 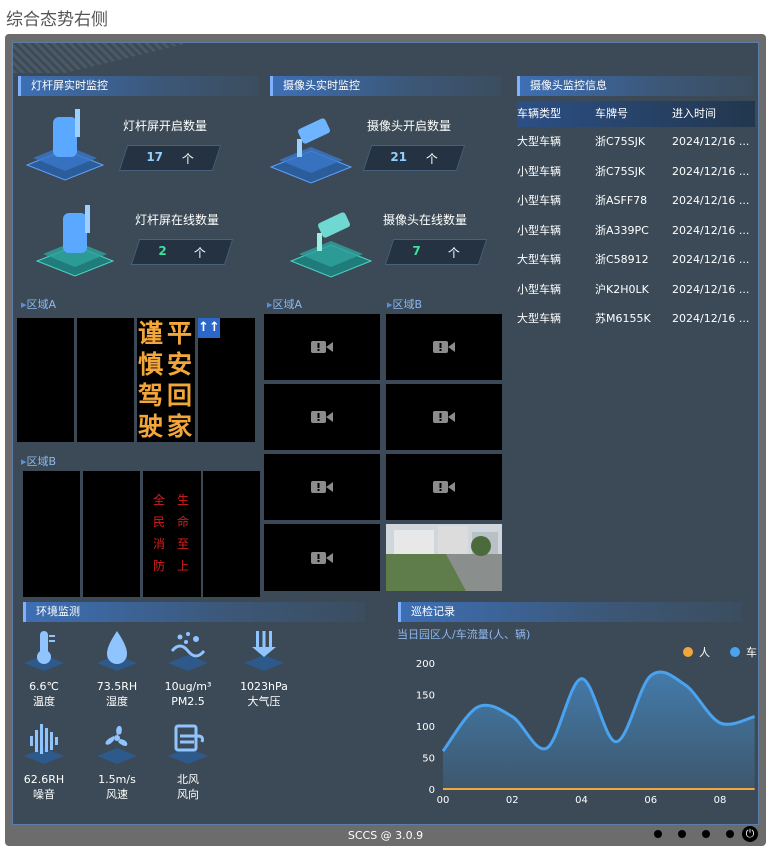 What do you see at coordinates (117, 761) in the screenshot?
I see `env-item-wind-speed: 1.5m/s 风速` at bounding box center [117, 761].